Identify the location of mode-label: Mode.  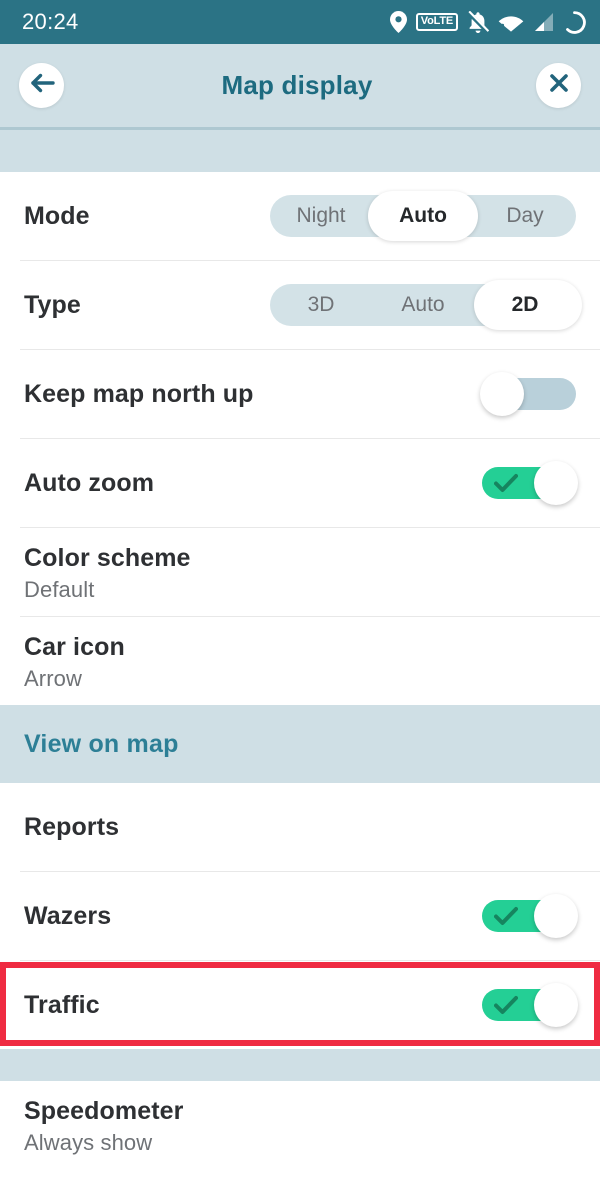
(57, 215).